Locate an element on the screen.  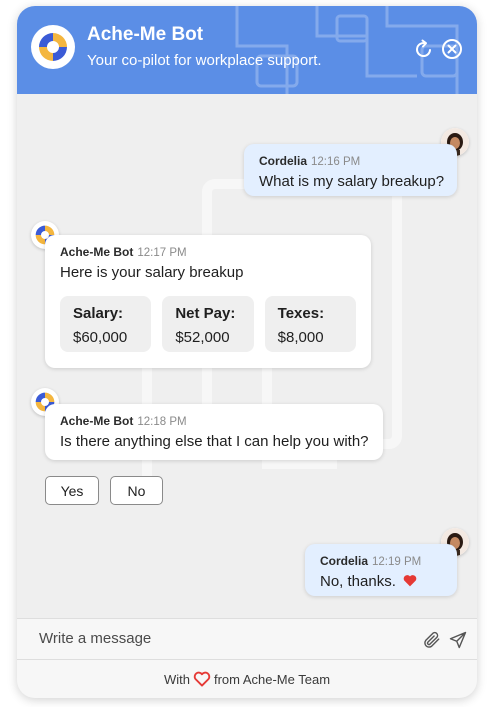
message-time: 12:16 PM is located at coordinates (336, 162).